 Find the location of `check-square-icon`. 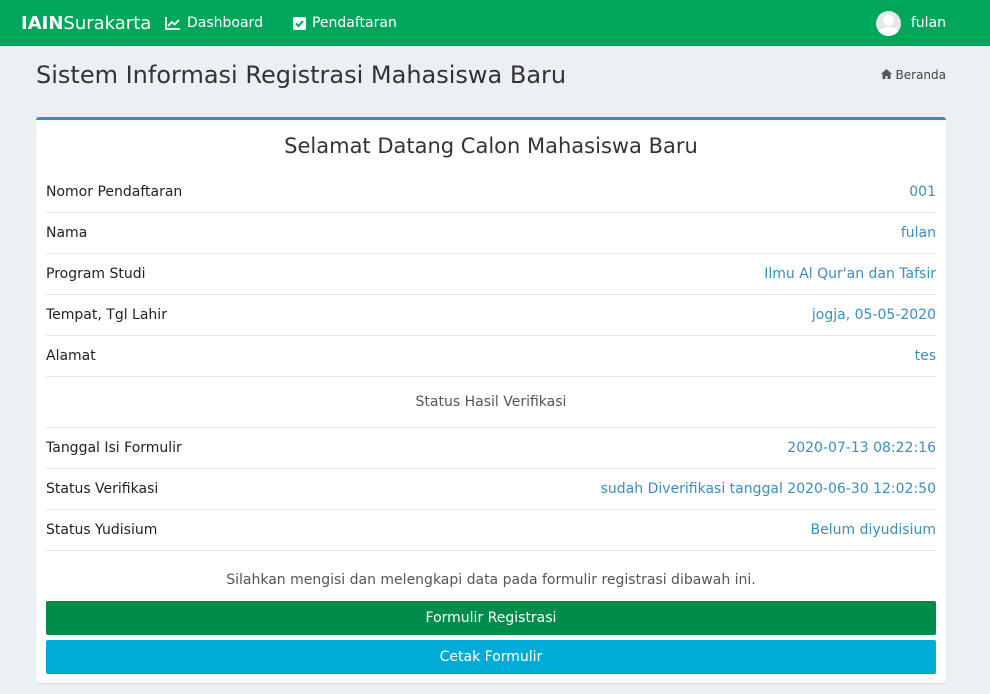

check-square-icon is located at coordinates (299, 23).